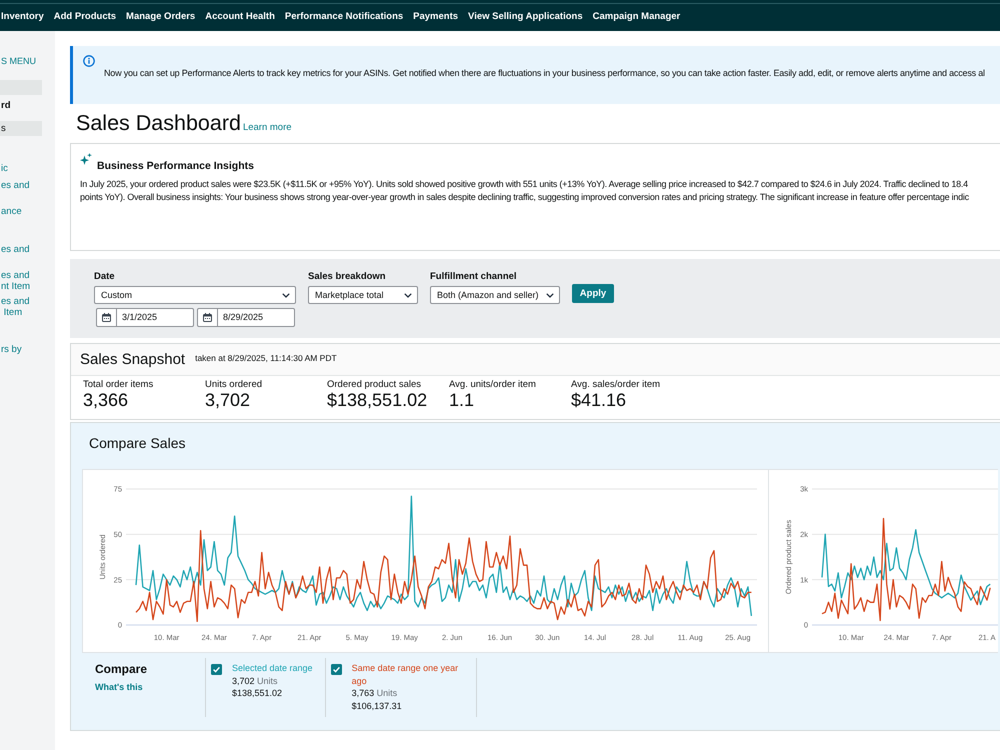 This screenshot has width=1000, height=750. What do you see at coordinates (106, 400) in the screenshot?
I see `metric-value: 3,366` at bounding box center [106, 400].